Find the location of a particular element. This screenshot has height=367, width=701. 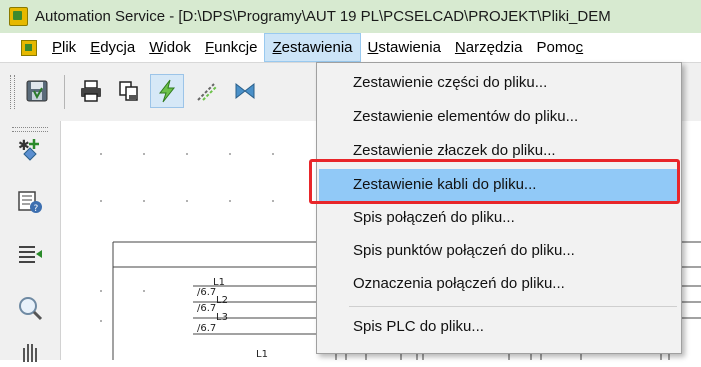

zoom-icon is located at coordinates (30, 308).